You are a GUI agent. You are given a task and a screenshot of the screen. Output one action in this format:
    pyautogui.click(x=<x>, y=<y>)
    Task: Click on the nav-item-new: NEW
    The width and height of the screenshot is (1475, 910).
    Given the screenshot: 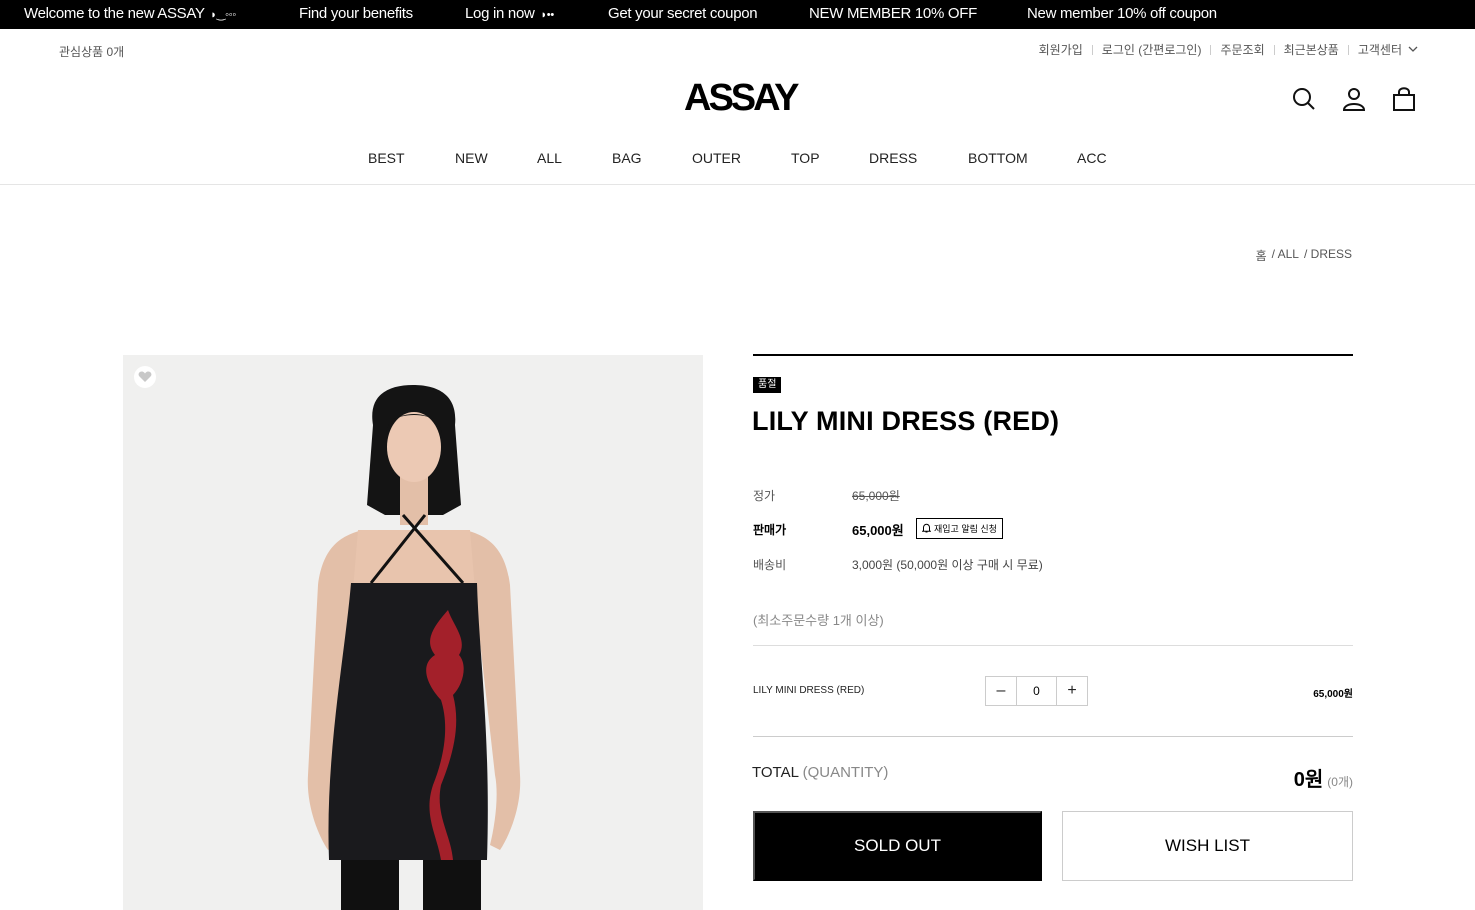 What is the action you would take?
    pyautogui.click(x=471, y=158)
    